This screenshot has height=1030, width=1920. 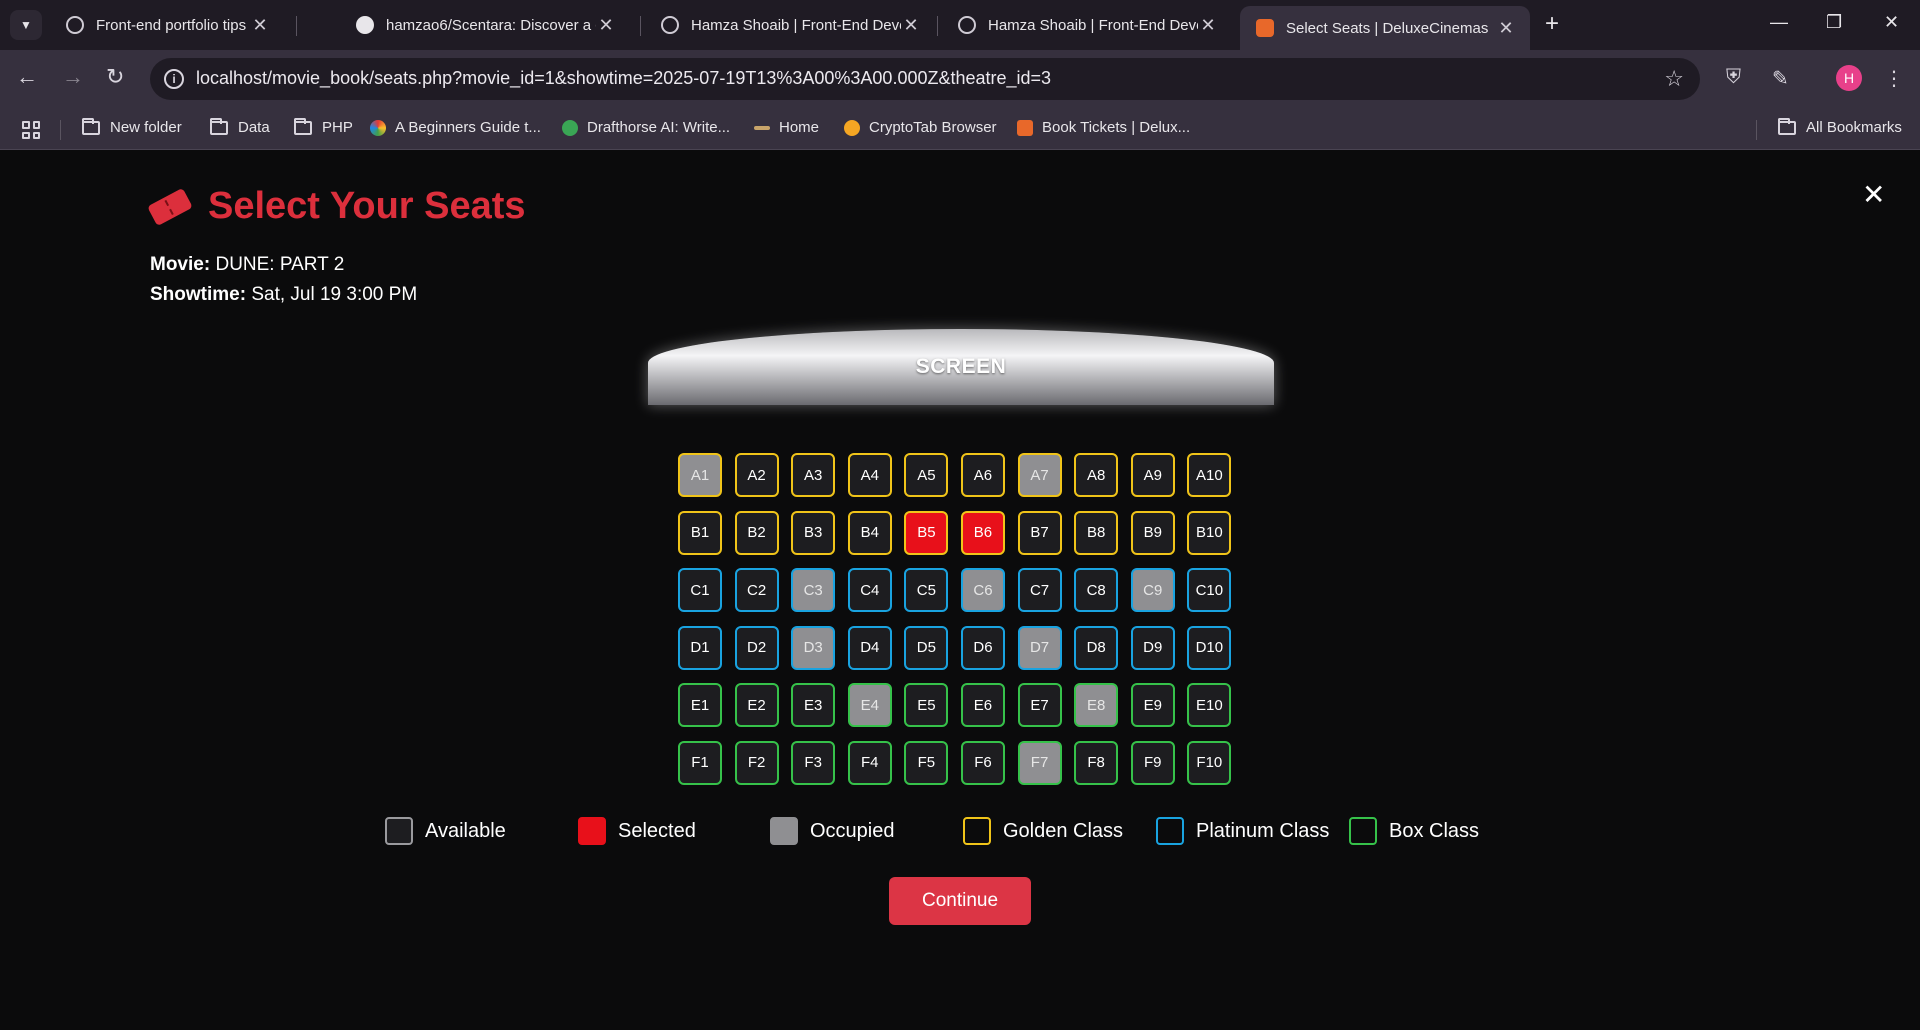 I want to click on seat-a10: A10, so click(x=1209, y=475).